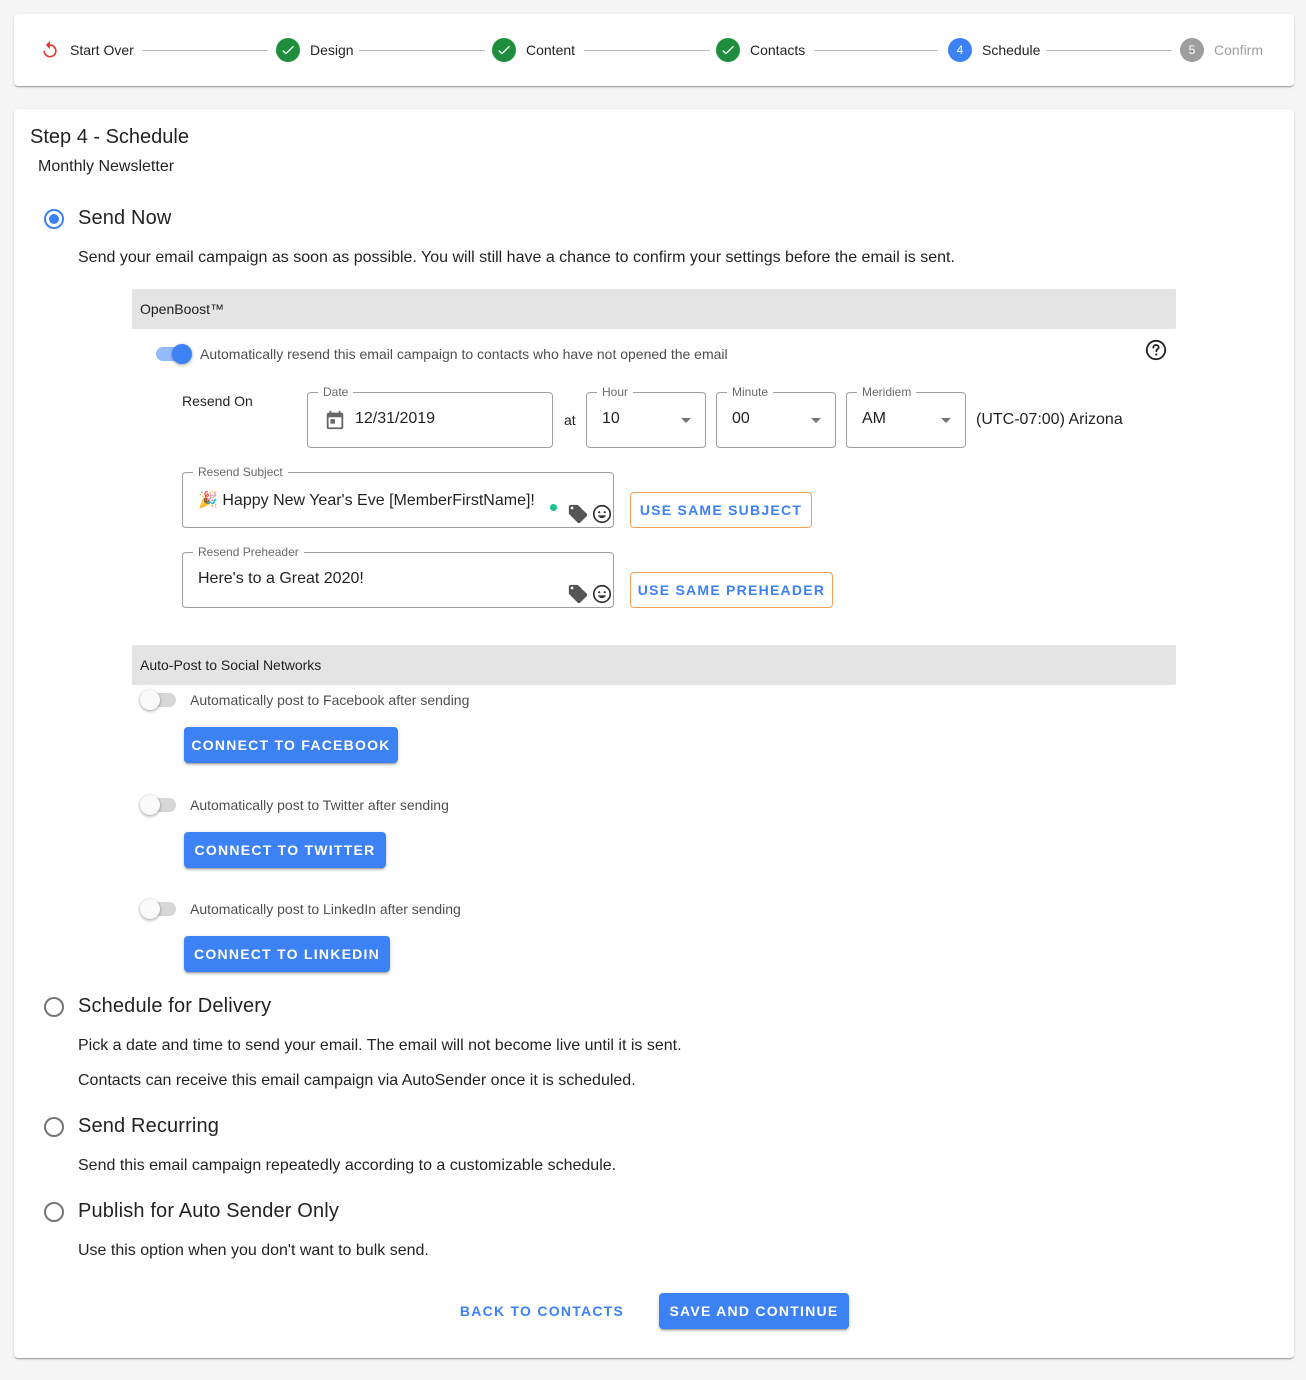  What do you see at coordinates (615, 392) in the screenshot?
I see `hour-legend: Hour` at bounding box center [615, 392].